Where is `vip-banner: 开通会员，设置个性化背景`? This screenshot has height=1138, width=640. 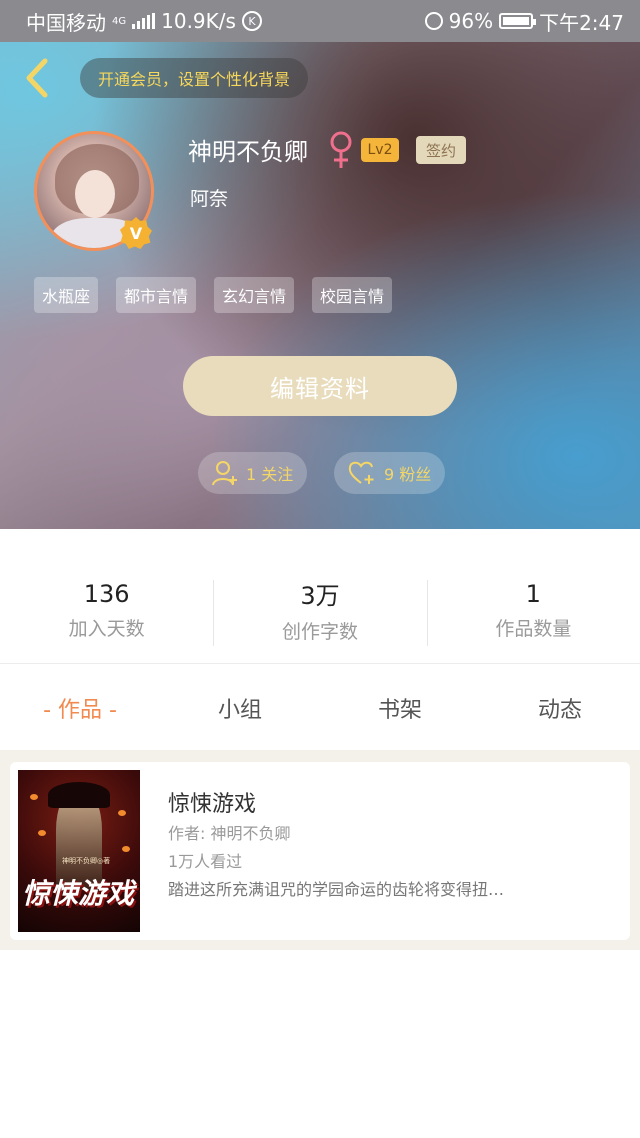
vip-banner: 开通会员，设置个性化背景 is located at coordinates (194, 78).